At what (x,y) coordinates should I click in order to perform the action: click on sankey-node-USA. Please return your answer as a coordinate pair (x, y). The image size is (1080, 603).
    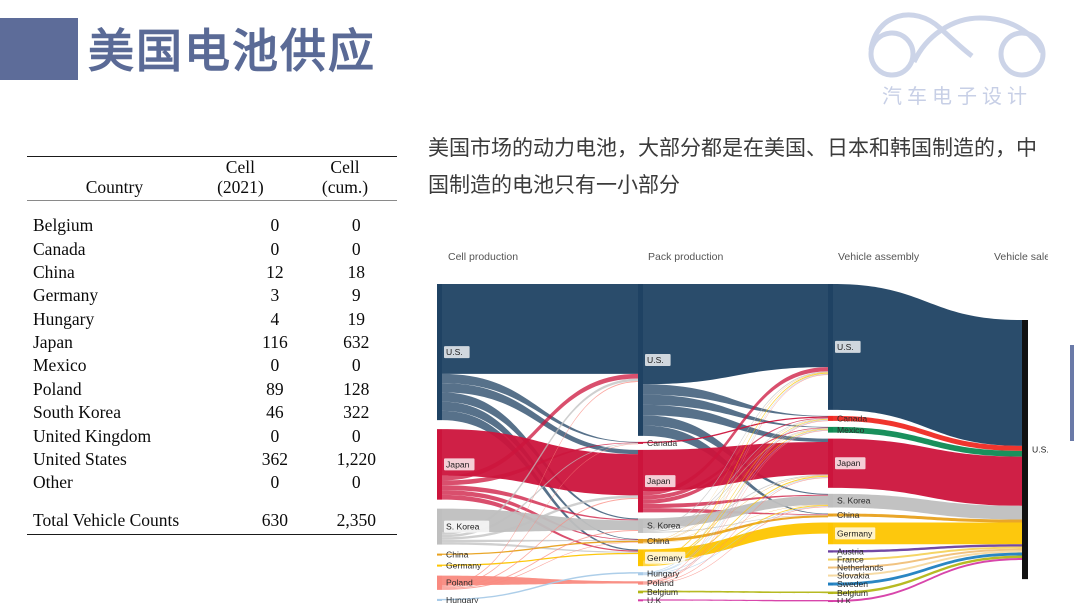
    Looking at the image, I should click on (1025, 450).